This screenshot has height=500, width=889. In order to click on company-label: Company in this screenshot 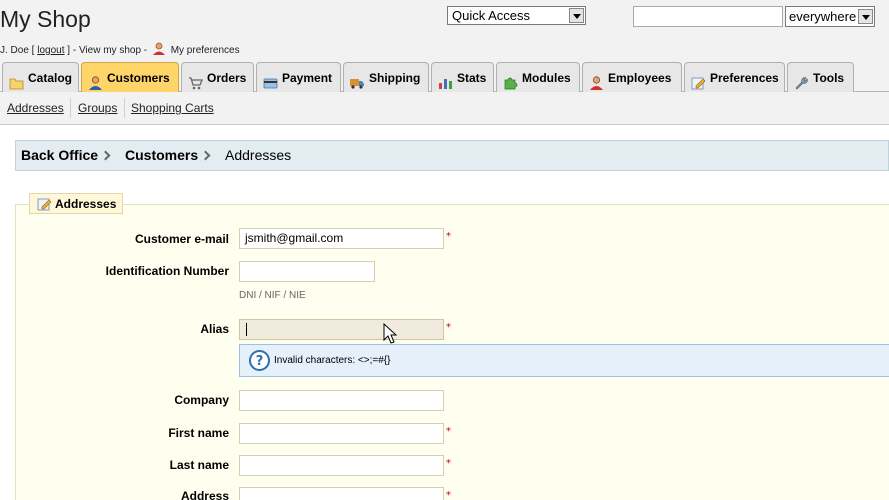, I will do `click(201, 400)`.